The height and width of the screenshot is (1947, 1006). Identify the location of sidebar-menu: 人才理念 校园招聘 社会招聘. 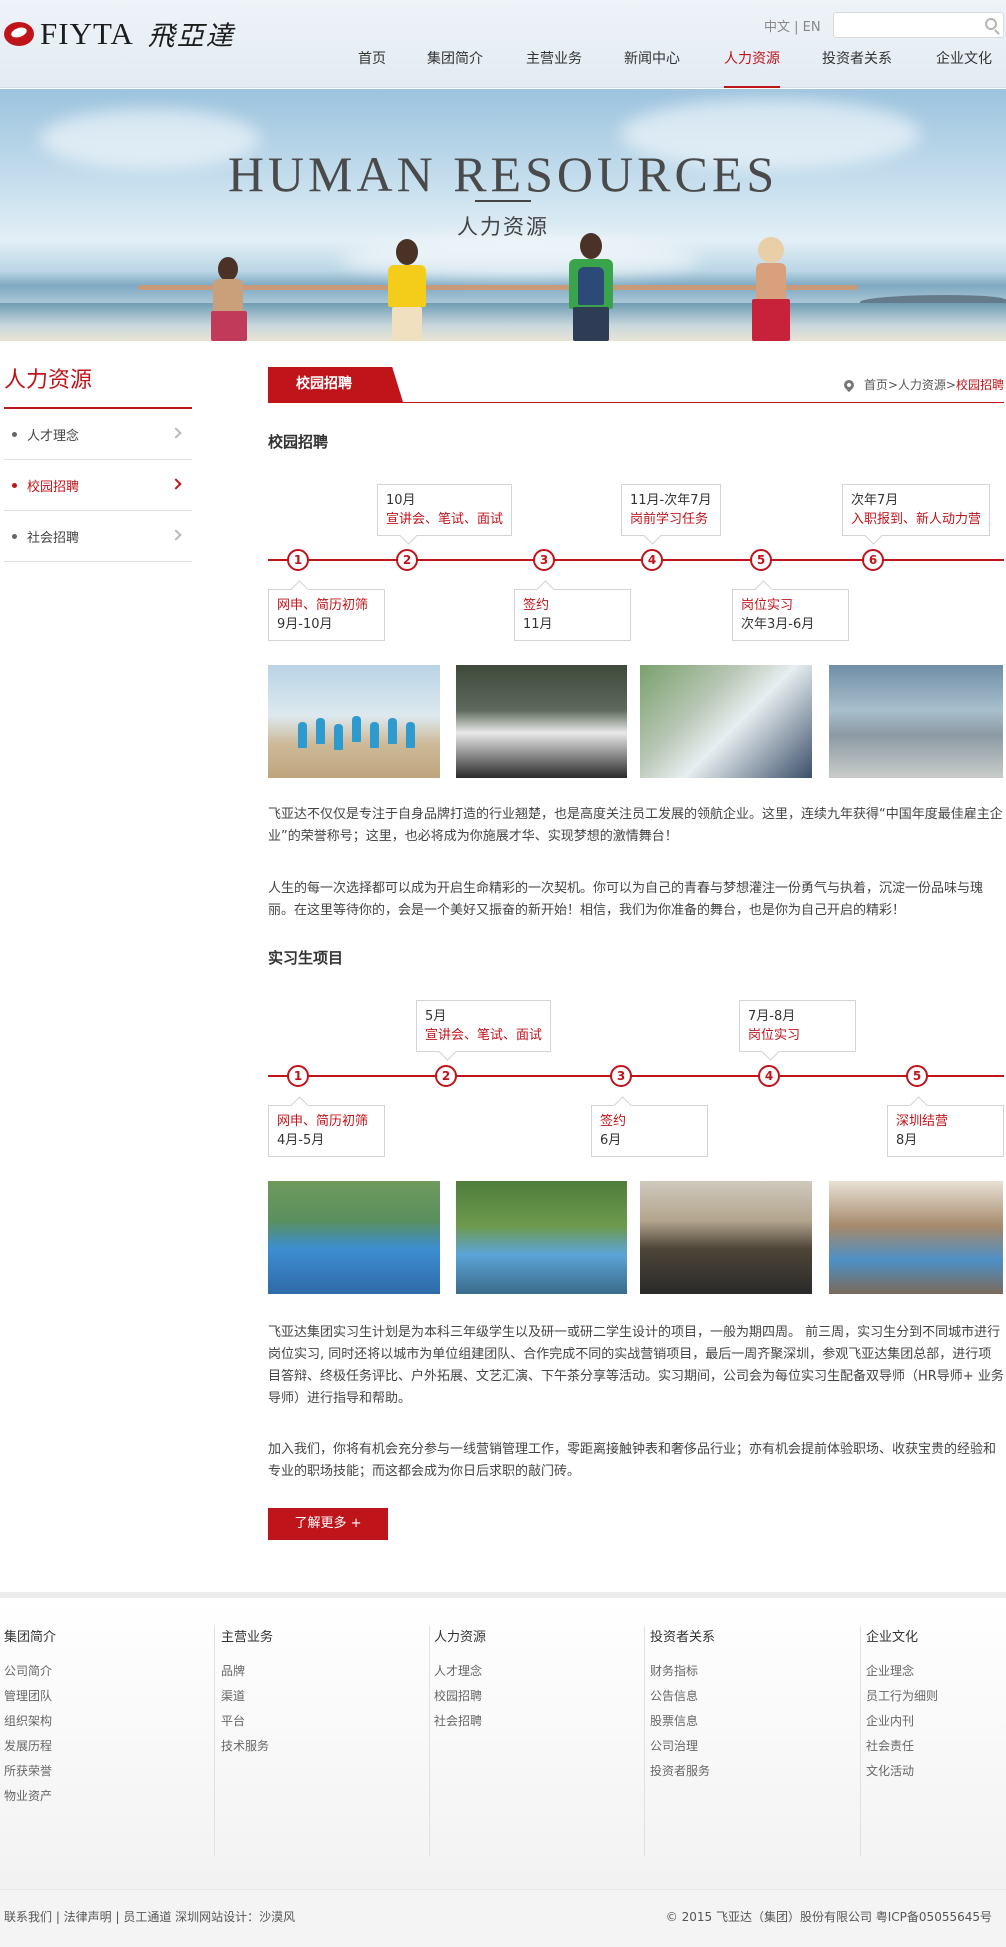
(98, 485).